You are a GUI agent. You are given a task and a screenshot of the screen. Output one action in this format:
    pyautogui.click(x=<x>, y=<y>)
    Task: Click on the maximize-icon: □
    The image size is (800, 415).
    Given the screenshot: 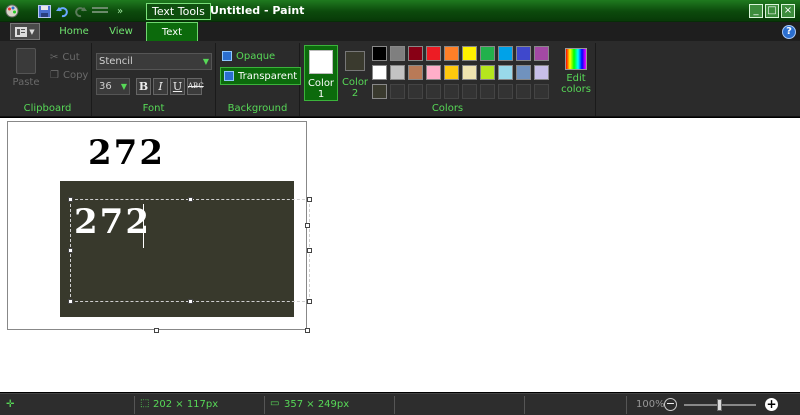 What is the action you would take?
    pyautogui.click(x=772, y=11)
    